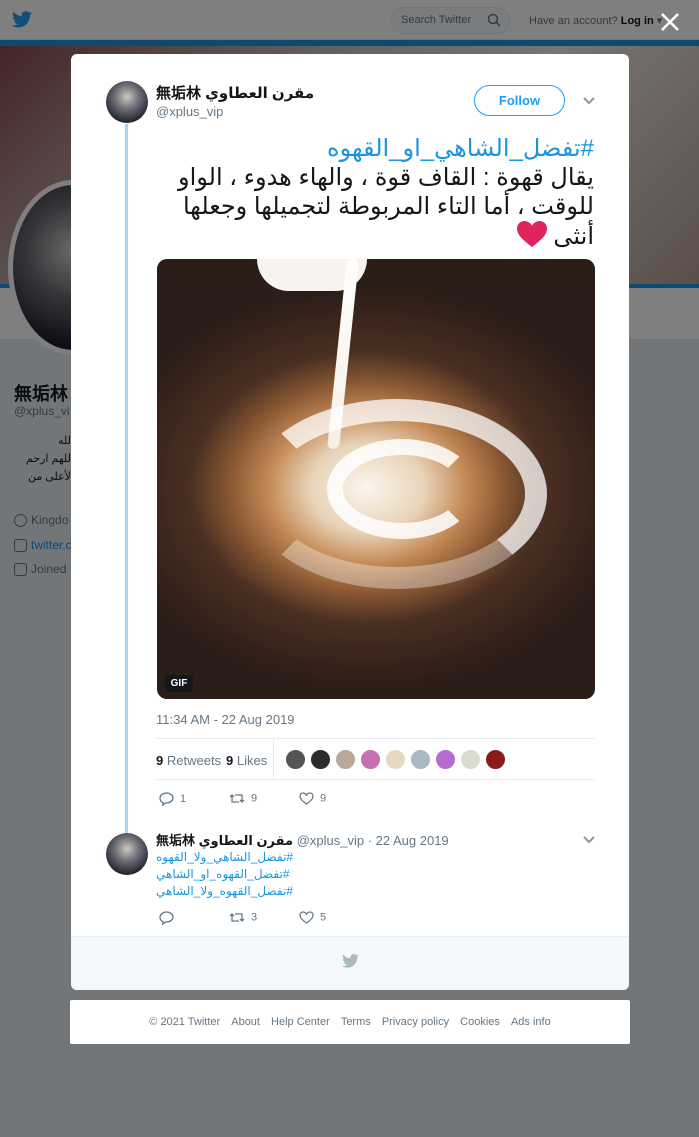  I want to click on reply-button, so click(169, 918).